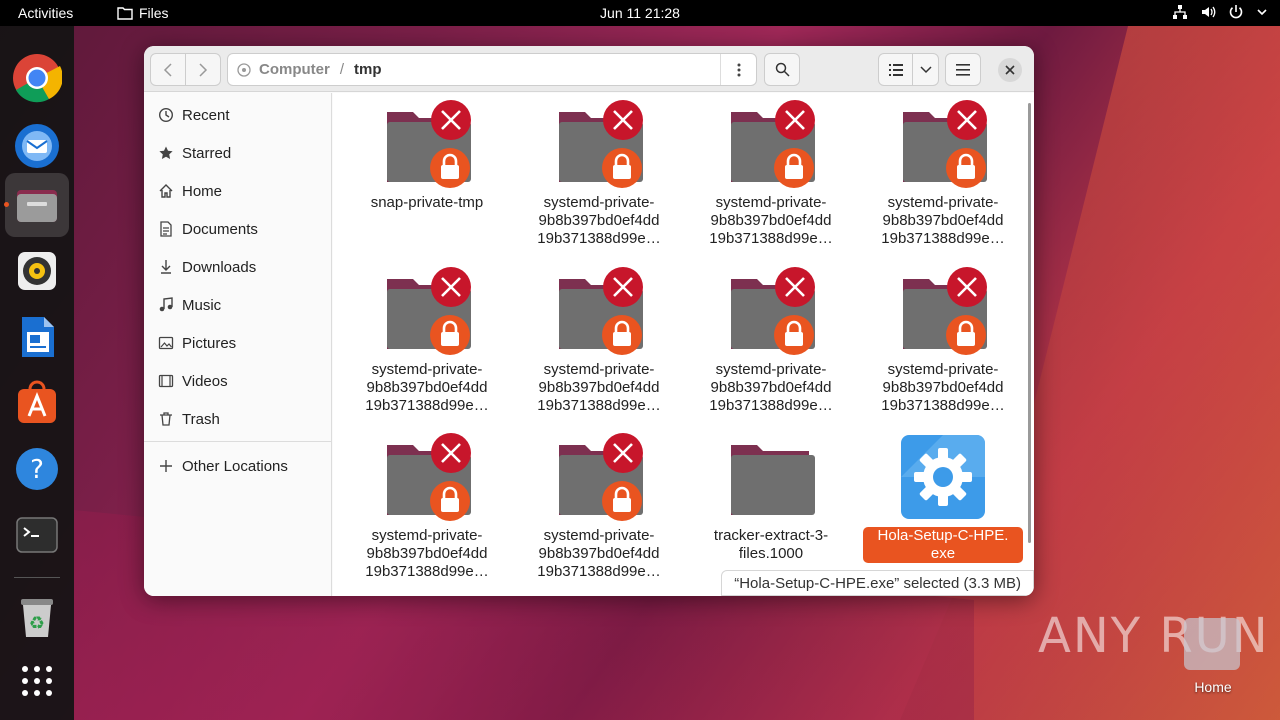  I want to click on file-name-line: exe, so click(943, 553).